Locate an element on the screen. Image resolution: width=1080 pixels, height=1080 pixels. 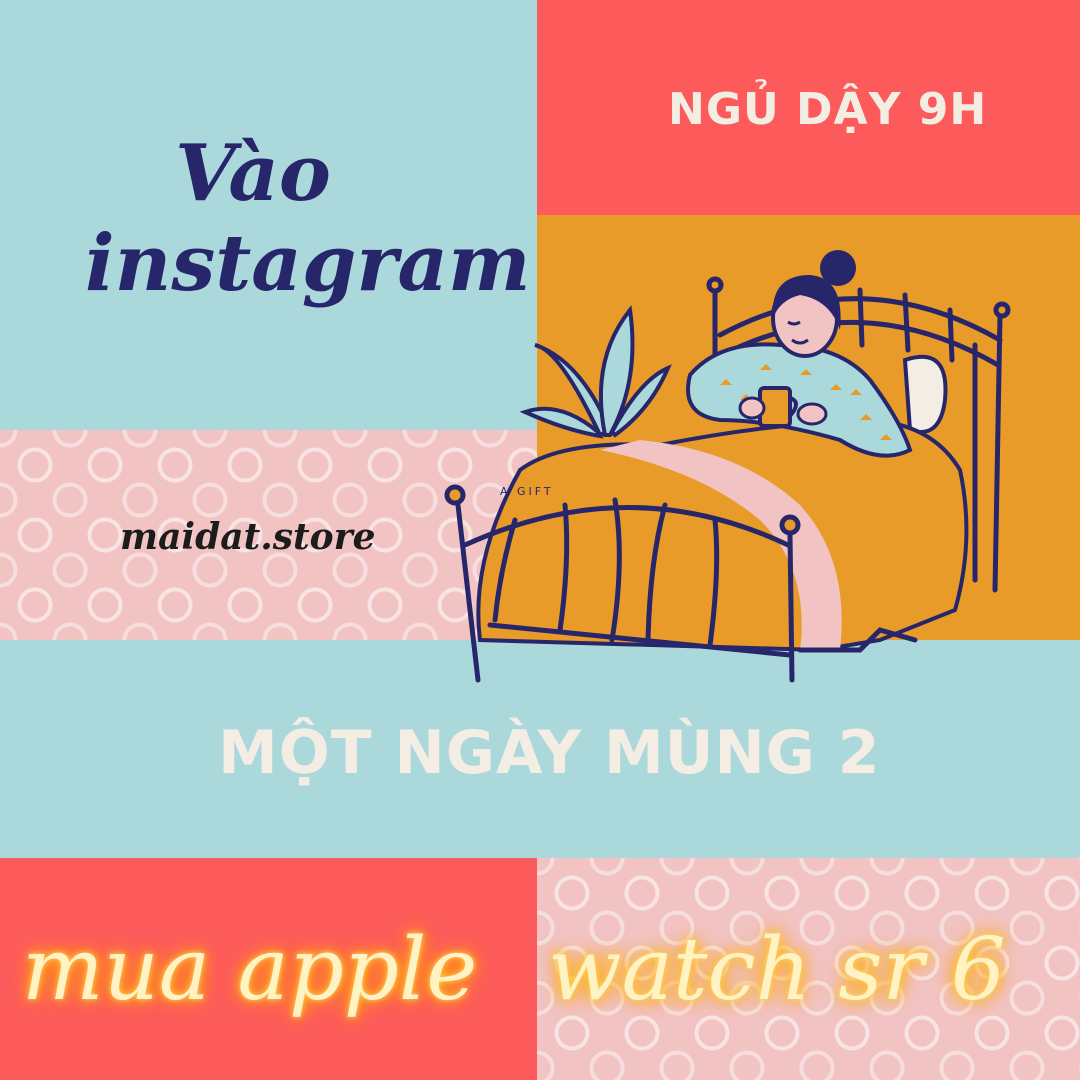
neon-text-part-2: watch sr 6 is located at coordinates (777, 970).